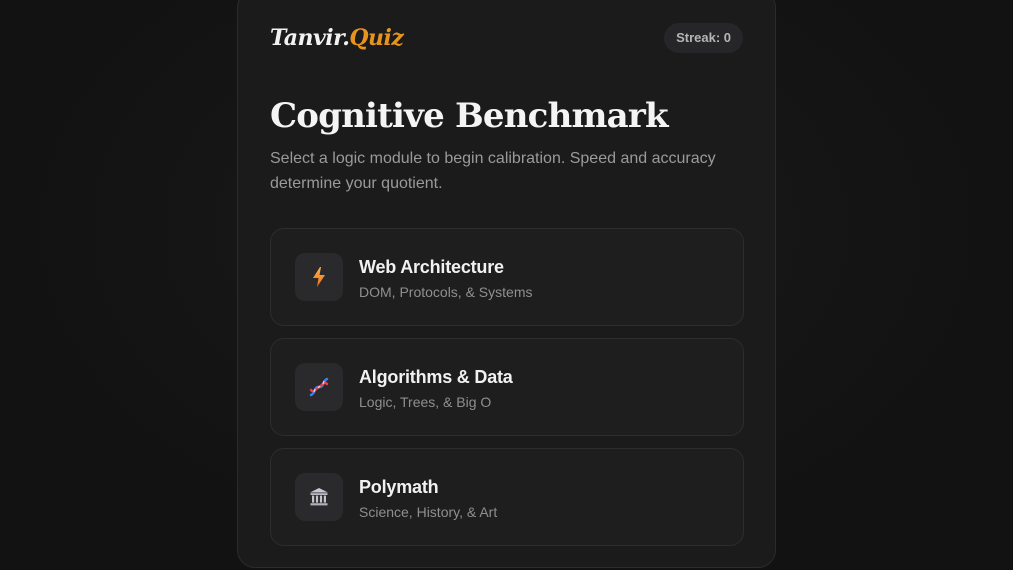  I want to click on logo-accent: Quiz, so click(376, 38).